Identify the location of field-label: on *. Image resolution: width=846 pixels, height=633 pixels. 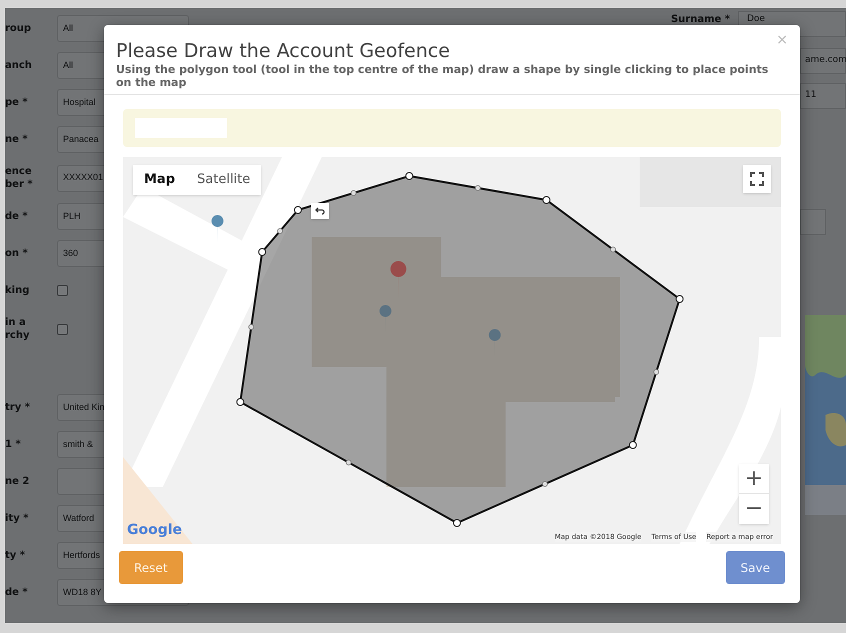
(17, 253).